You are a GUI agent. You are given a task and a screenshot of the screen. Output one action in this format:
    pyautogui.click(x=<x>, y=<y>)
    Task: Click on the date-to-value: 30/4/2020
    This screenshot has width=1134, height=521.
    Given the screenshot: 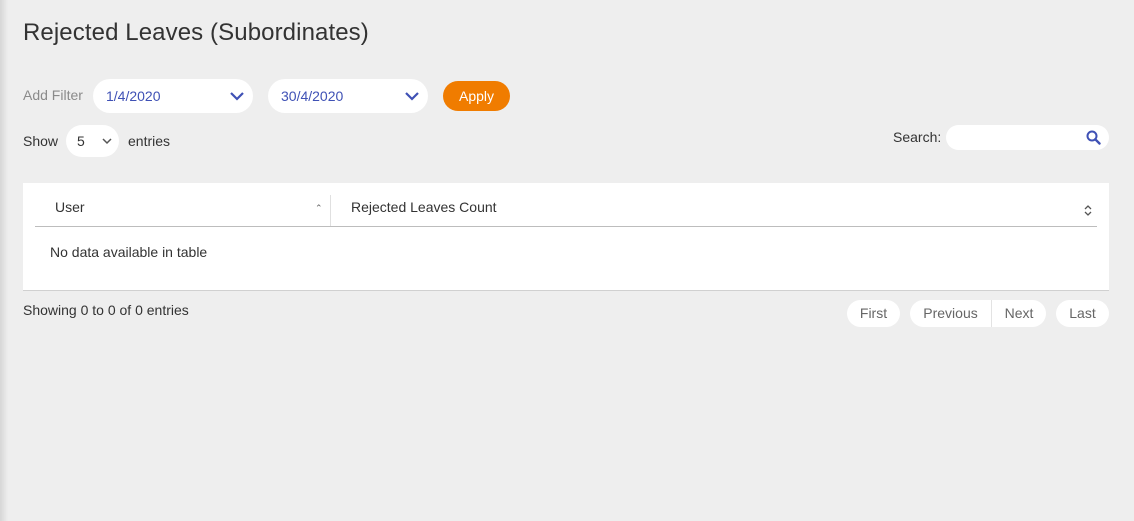 What is the action you would take?
    pyautogui.click(x=312, y=96)
    